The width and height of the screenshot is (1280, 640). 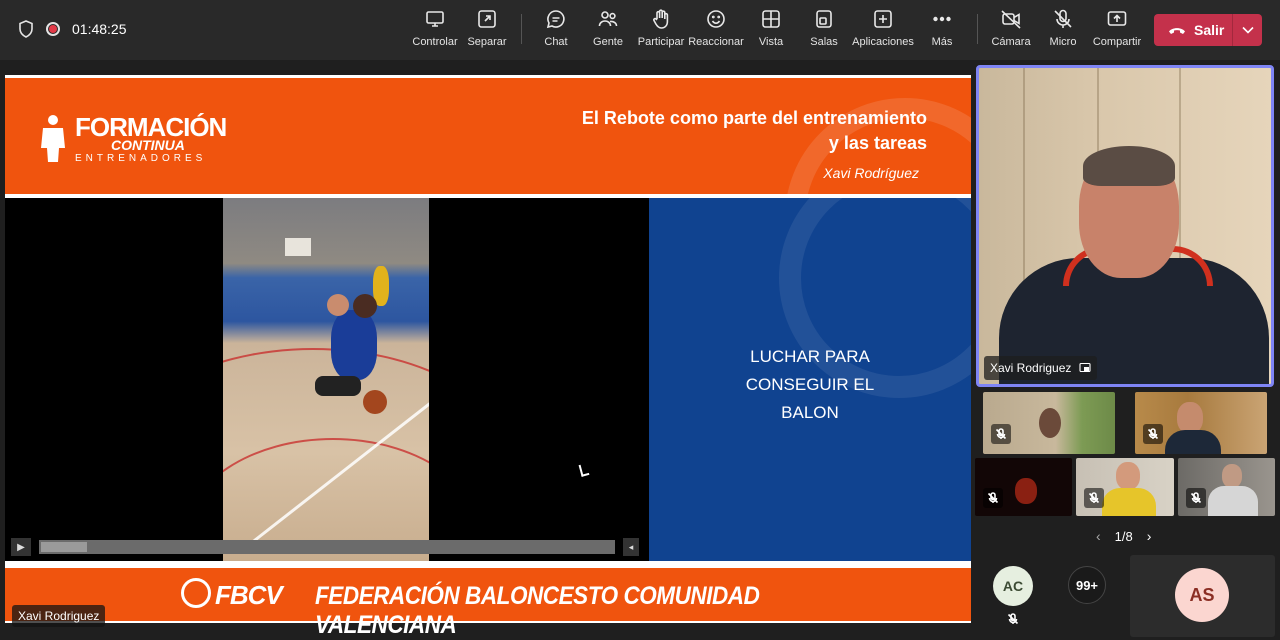 I want to click on meeting-info: 01:48:25, so click(x=72, y=29).